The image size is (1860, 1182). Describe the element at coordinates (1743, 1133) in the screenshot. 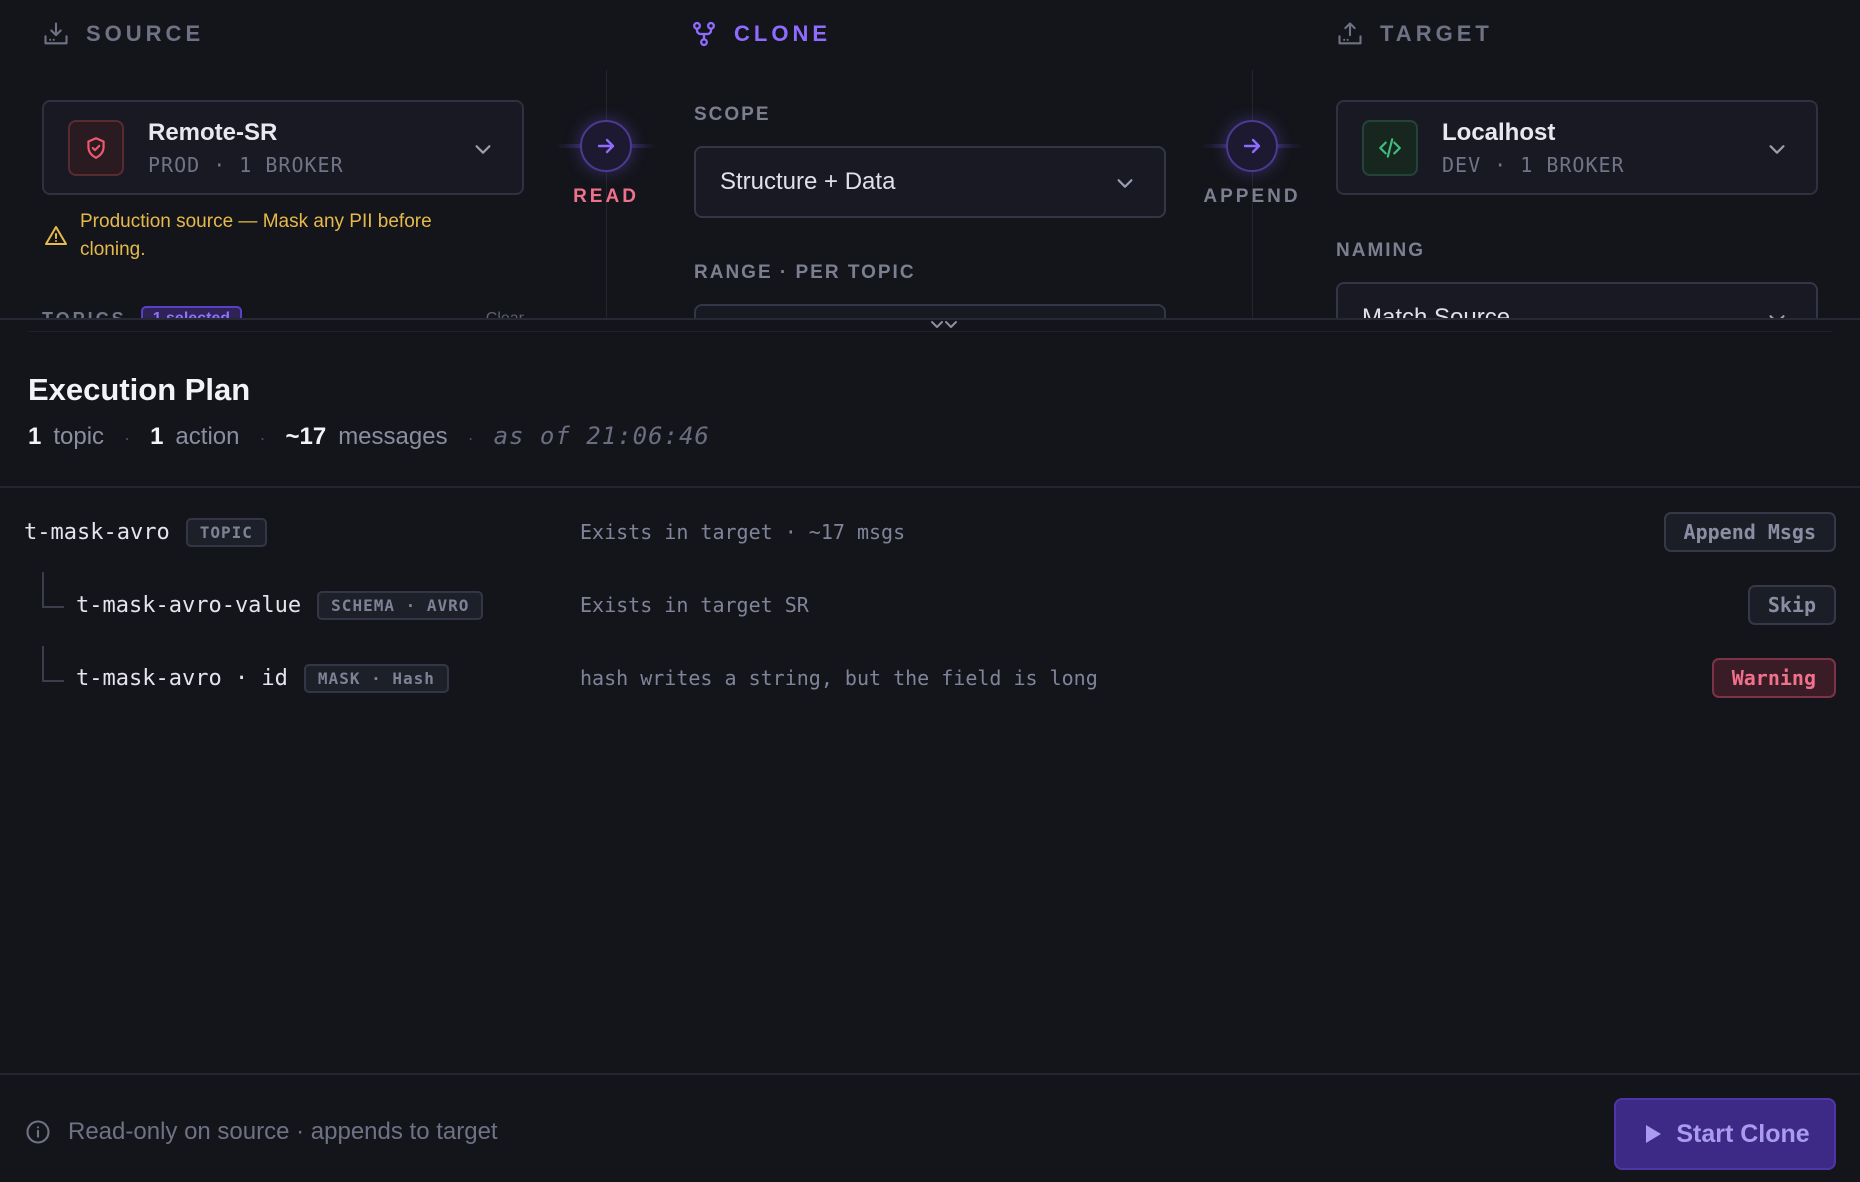

I see `start-clone-label: Start Clone` at that location.